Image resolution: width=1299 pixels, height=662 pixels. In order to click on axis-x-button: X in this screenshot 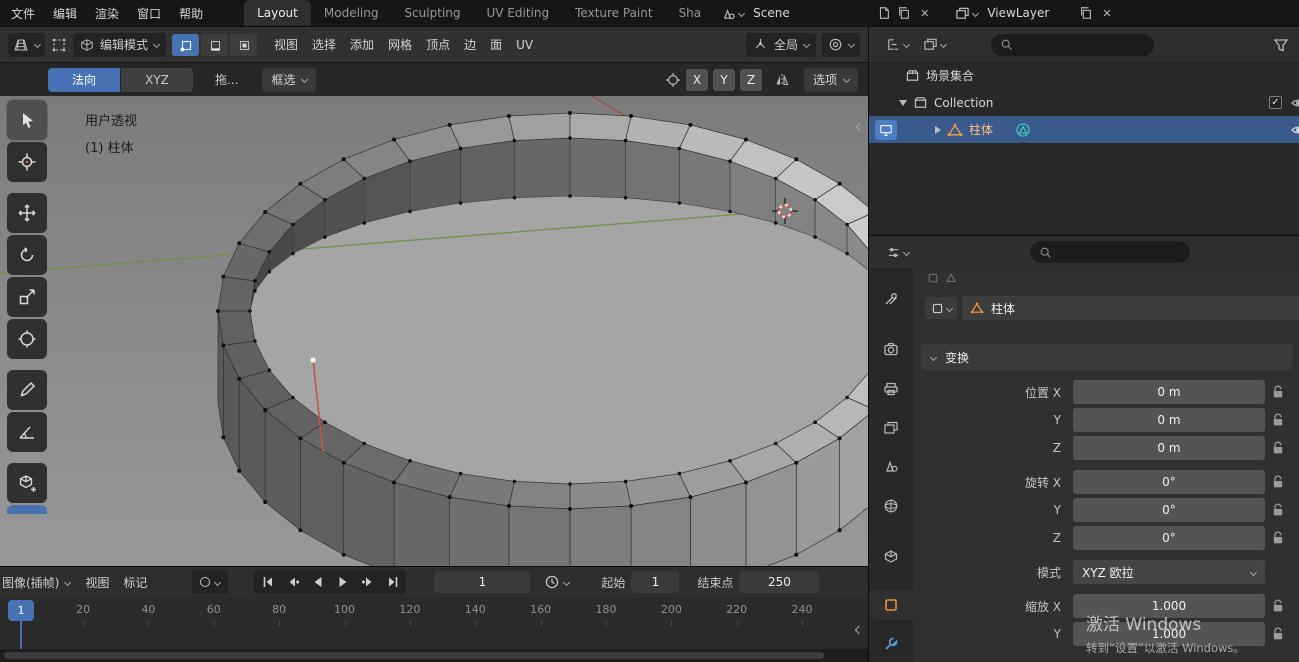, I will do `click(696, 79)`.